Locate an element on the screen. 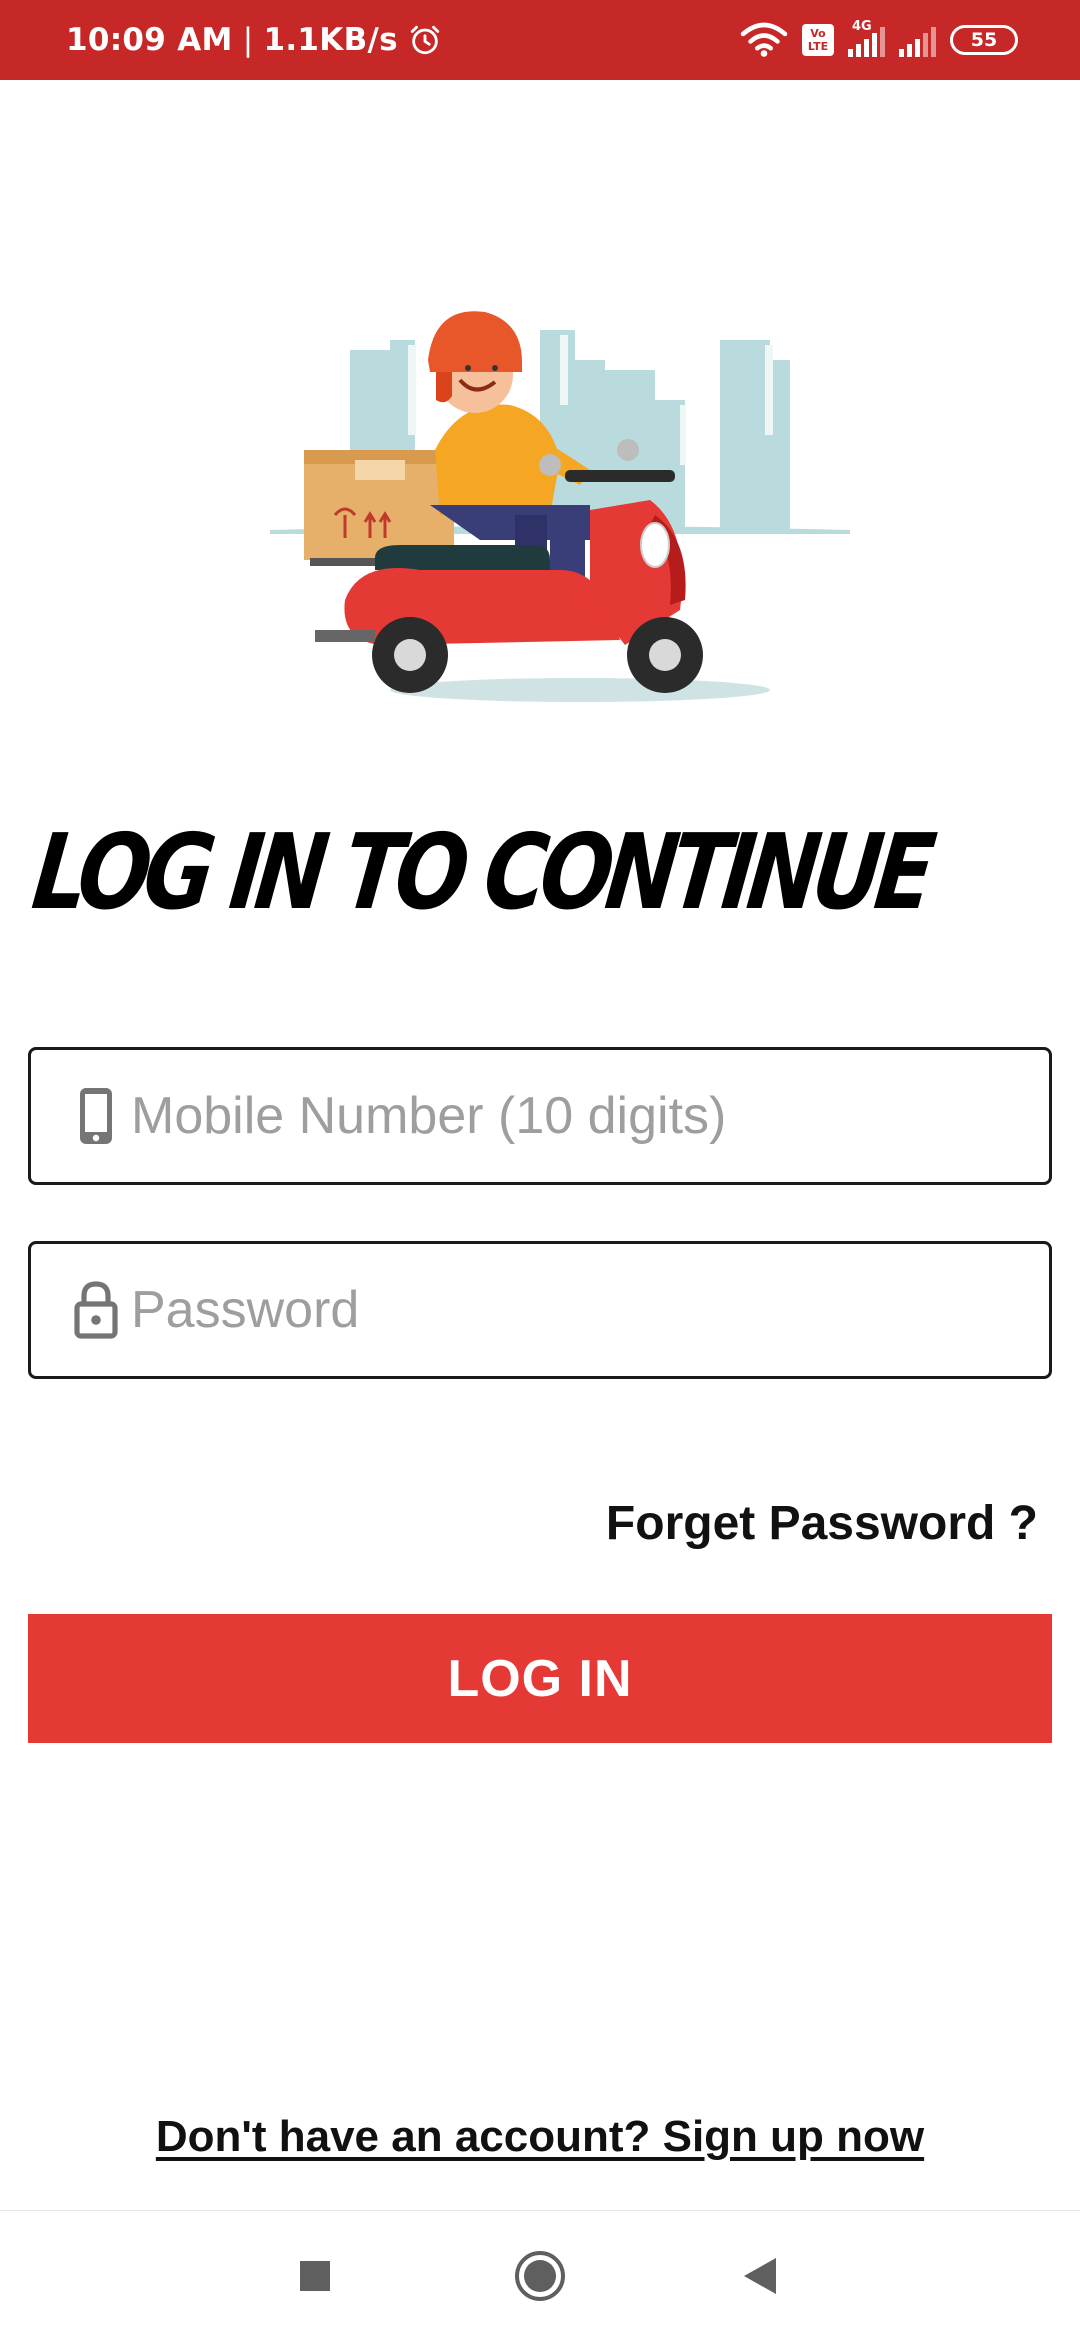 This screenshot has width=1080, height=2340. signup-link: Don't have an account? Sign up now is located at coordinates (540, 2137).